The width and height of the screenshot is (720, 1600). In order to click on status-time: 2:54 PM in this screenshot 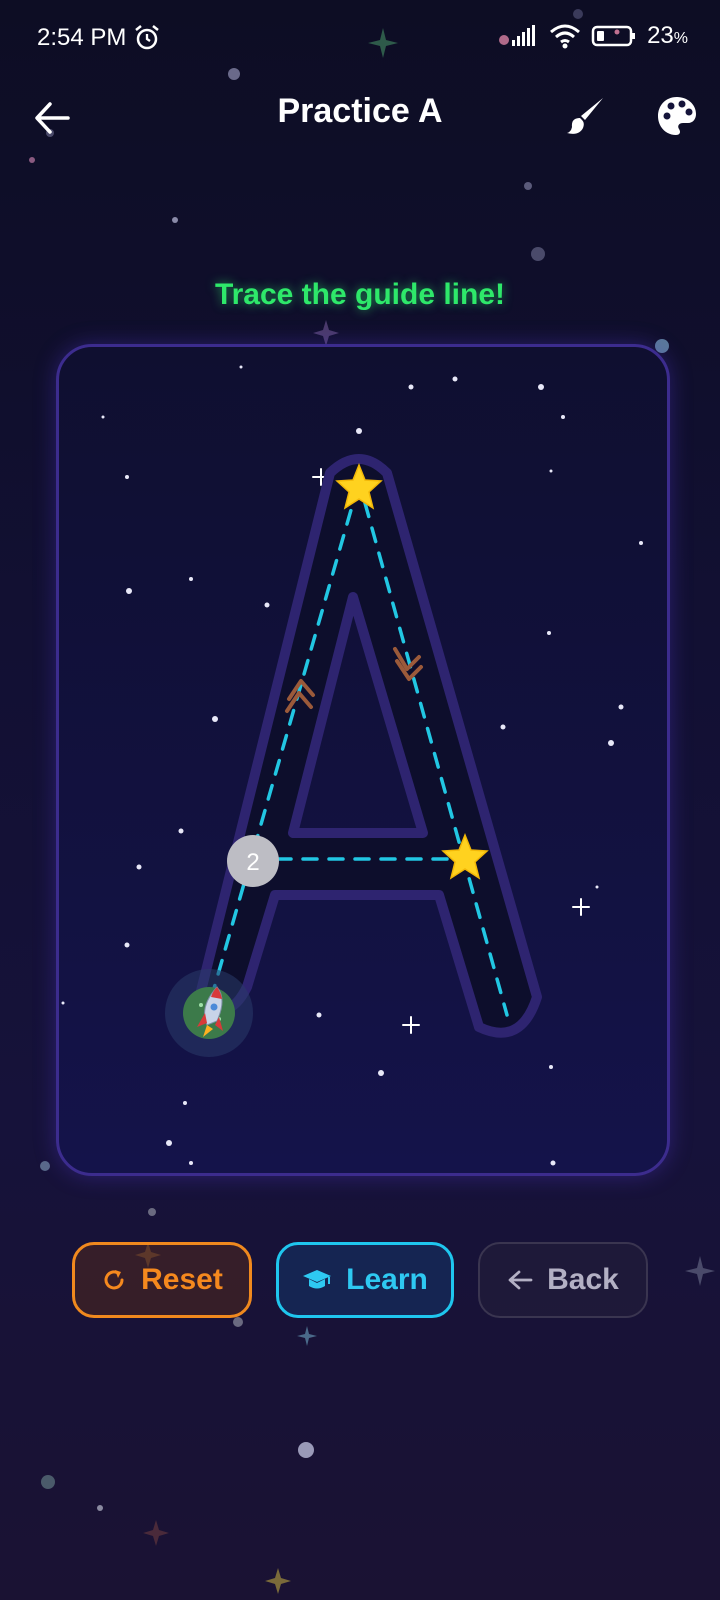, I will do `click(82, 37)`.